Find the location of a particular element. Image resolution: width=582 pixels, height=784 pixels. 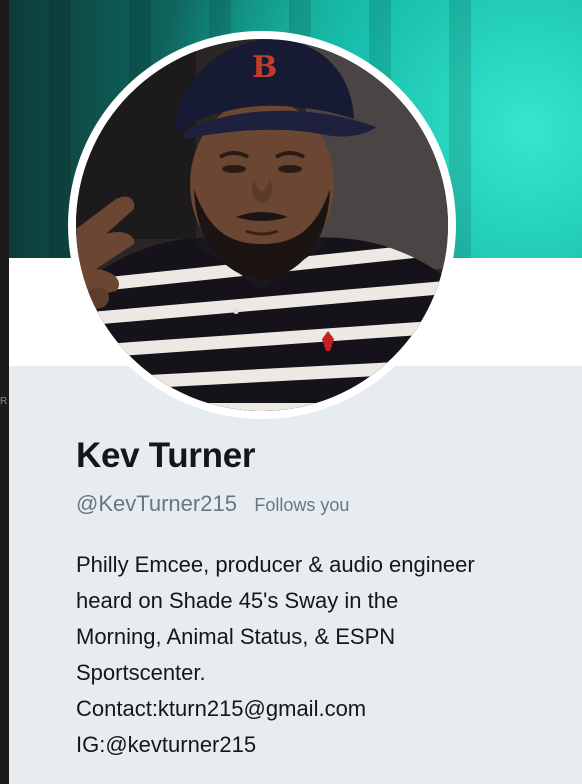

bio-line: Morning, Animal Status, & ESPN is located at coordinates (236, 636).